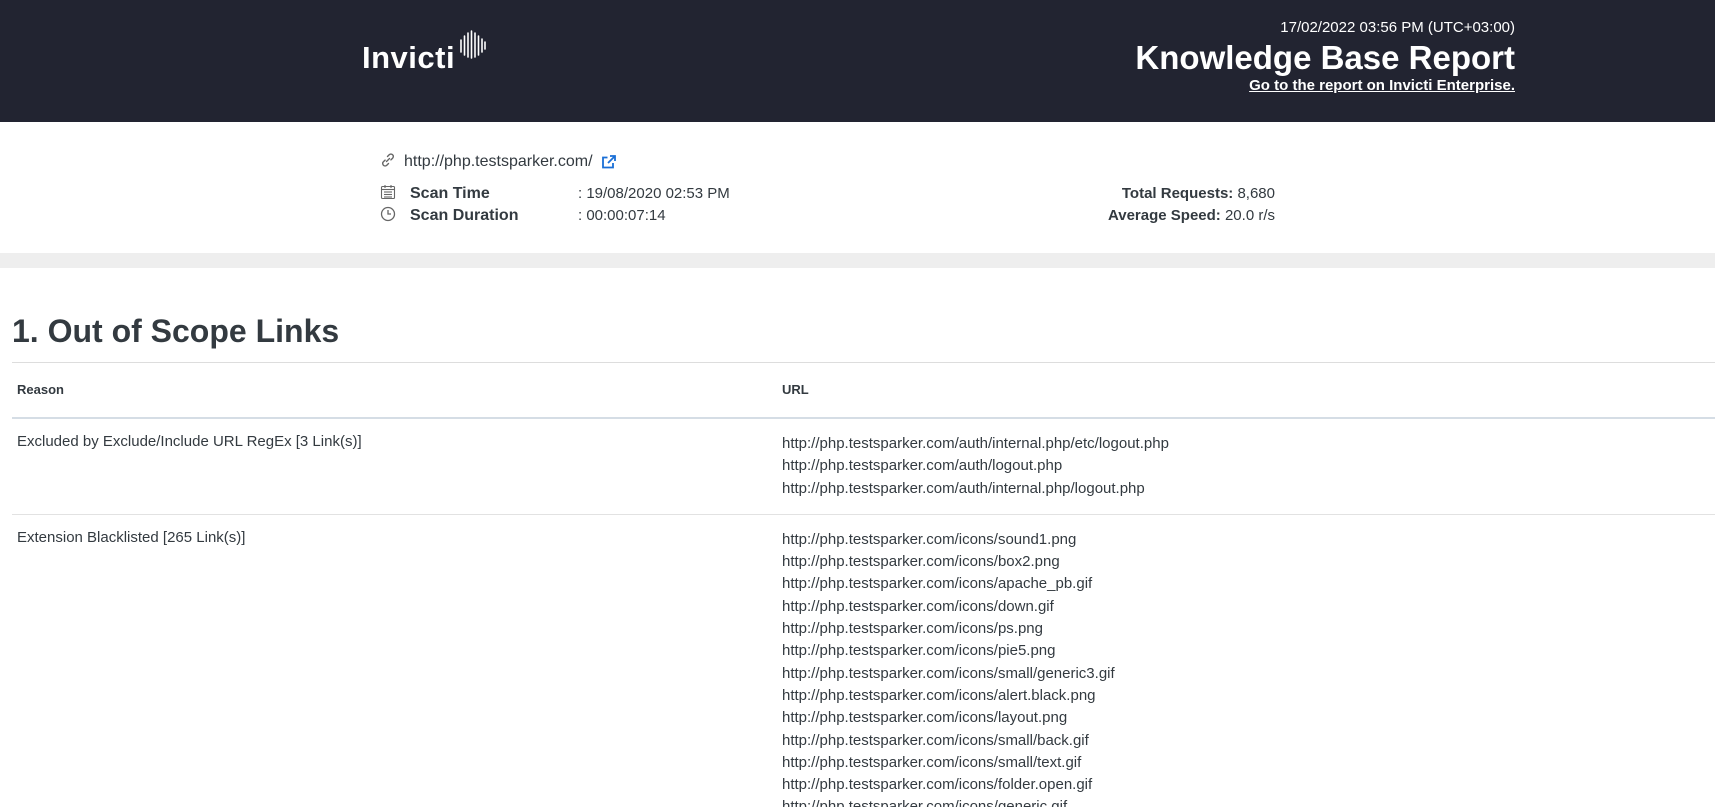 The height and width of the screenshot is (807, 1715). Describe the element at coordinates (857, 260) in the screenshot. I see `section-divider` at that location.